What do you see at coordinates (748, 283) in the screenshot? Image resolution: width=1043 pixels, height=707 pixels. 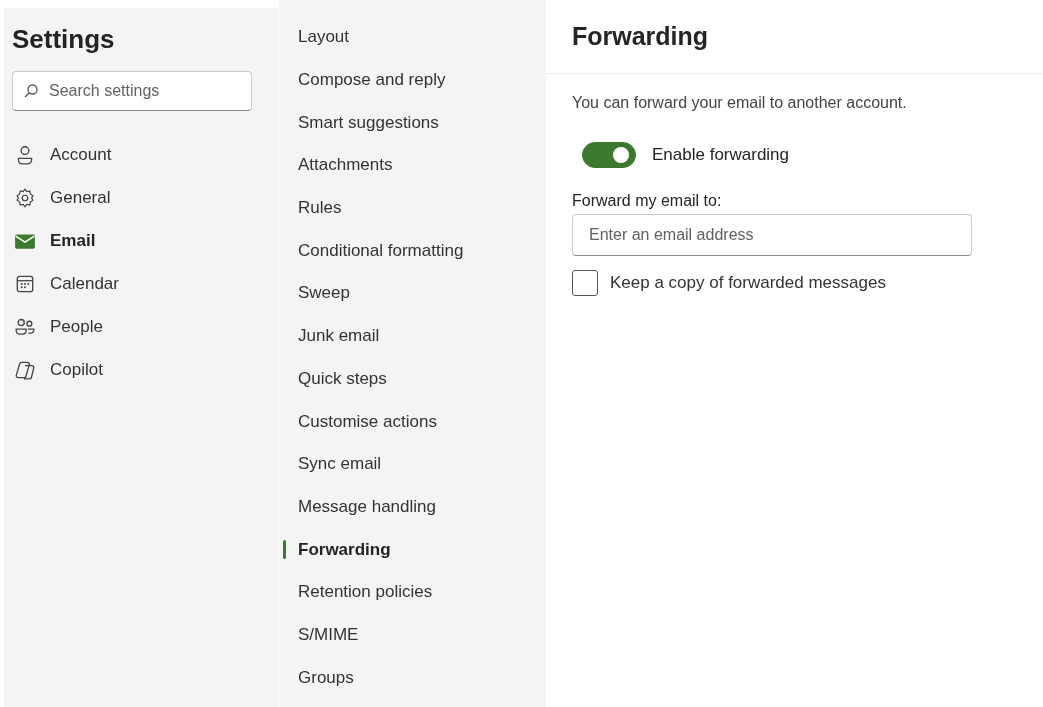 I see `checkbox-label: Keep a copy of forwarded messages` at bounding box center [748, 283].